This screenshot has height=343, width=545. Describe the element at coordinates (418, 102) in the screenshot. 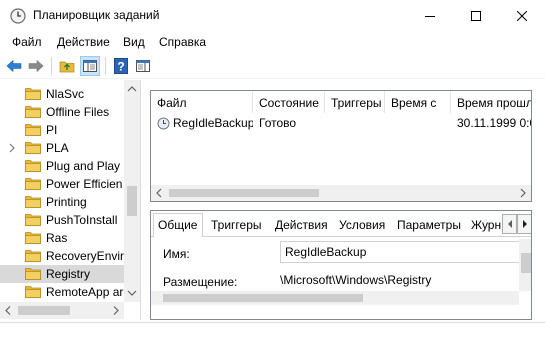

I see `column-header-next-run: Время с` at that location.